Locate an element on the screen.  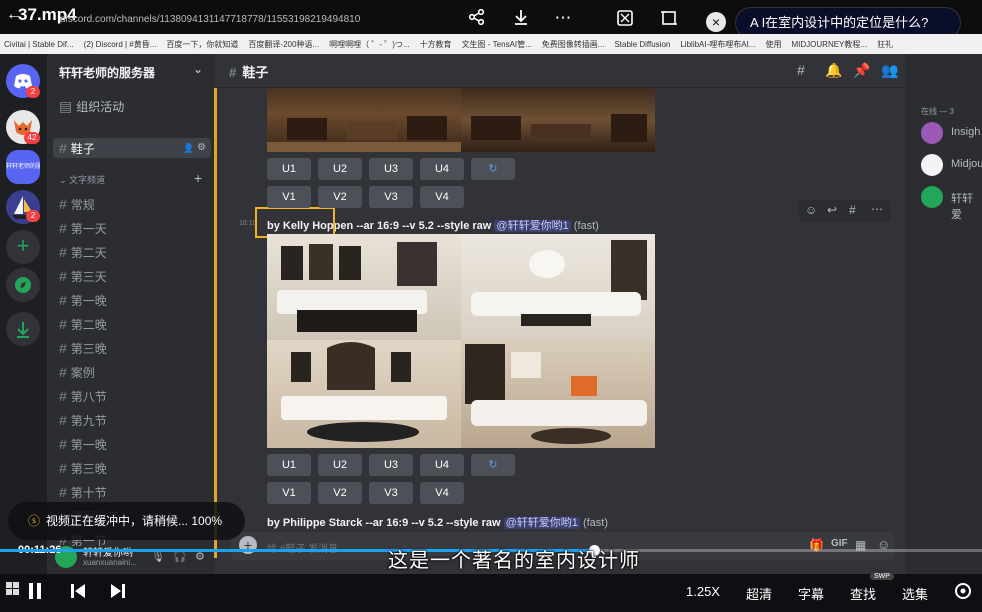
settings-icon is located at coordinates (963, 592).